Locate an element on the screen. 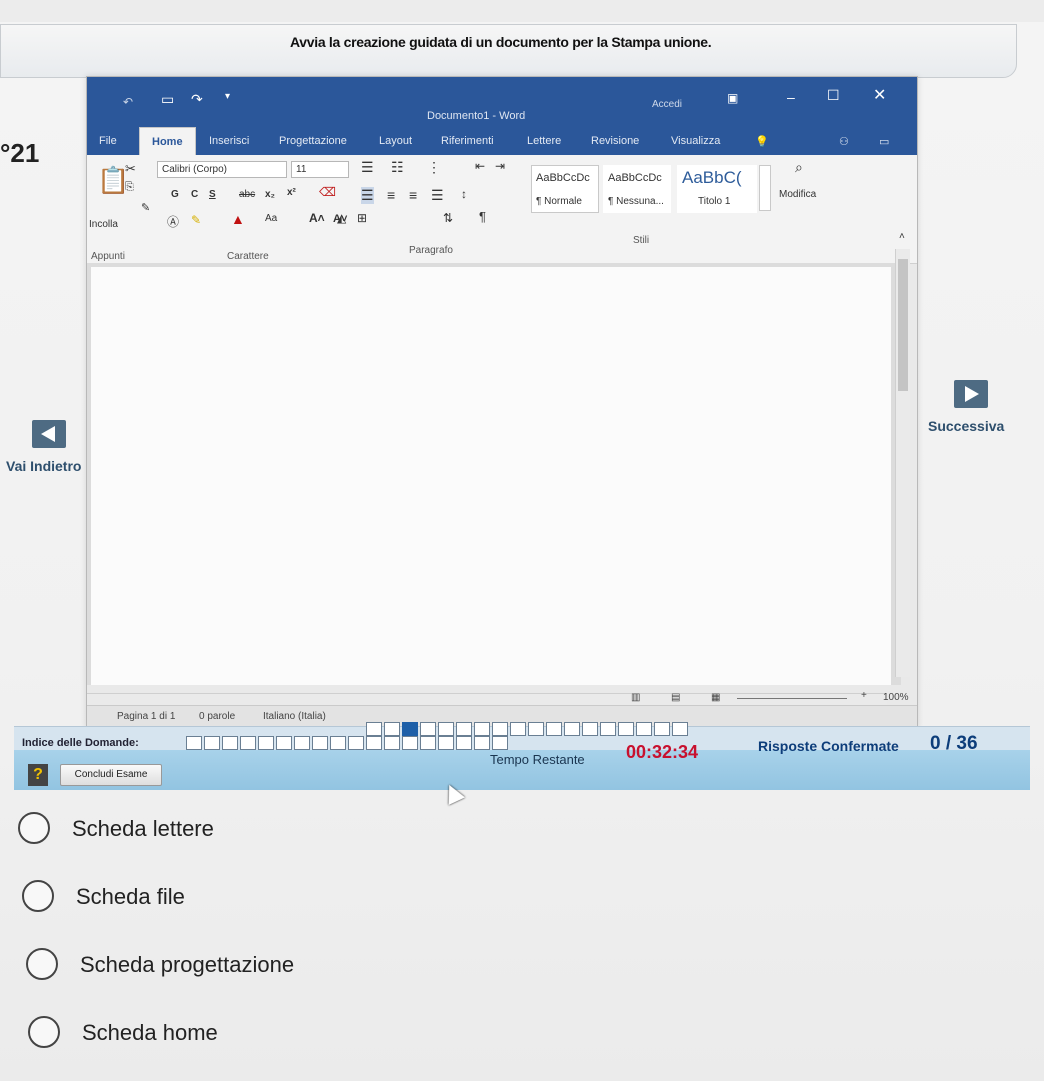  account-icon: ⚇ is located at coordinates (844, 141).